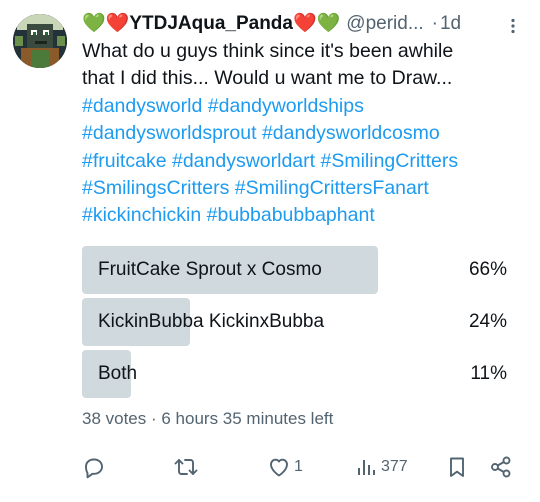  I want to click on hashtag-link: #dandysworldart, so click(243, 161).